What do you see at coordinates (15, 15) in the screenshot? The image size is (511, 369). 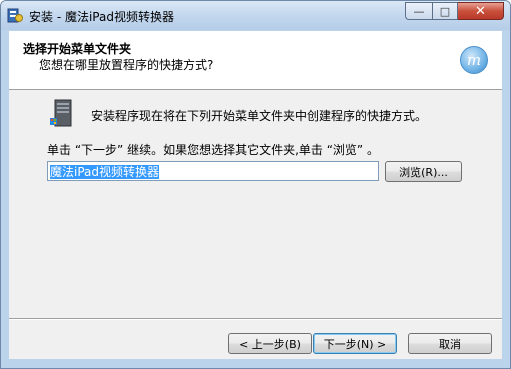 I see `installer-app-icon` at bounding box center [15, 15].